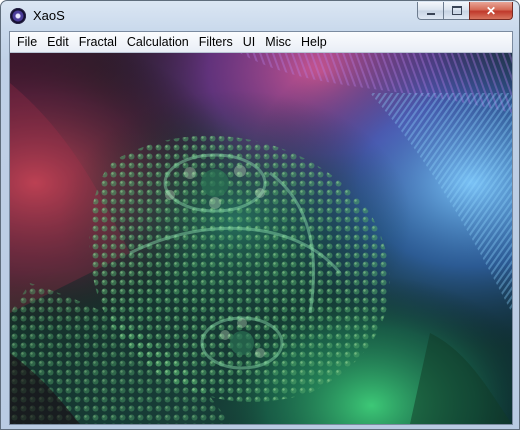 The image size is (520, 430). I want to click on minimize-button, so click(430, 11).